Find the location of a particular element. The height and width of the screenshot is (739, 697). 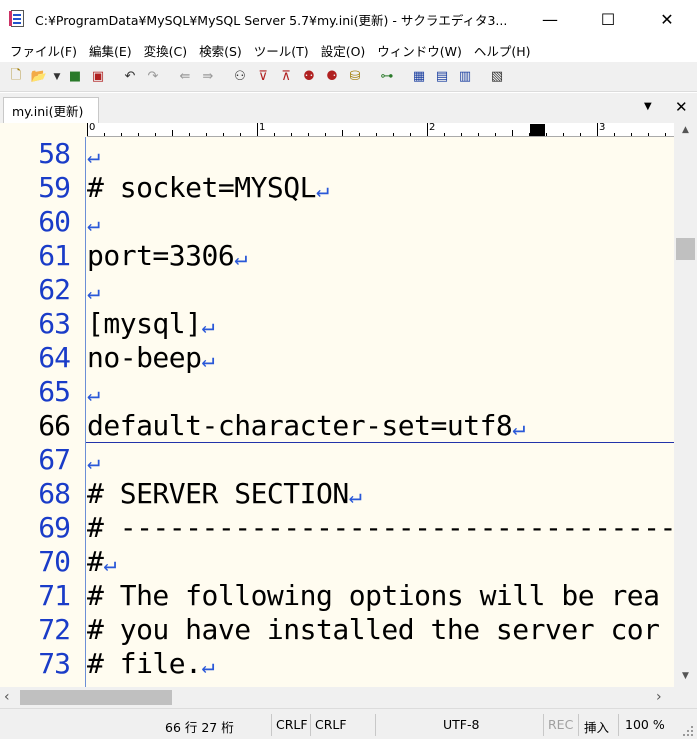

menu-window: ウィンドウ(W) is located at coordinates (419, 50).